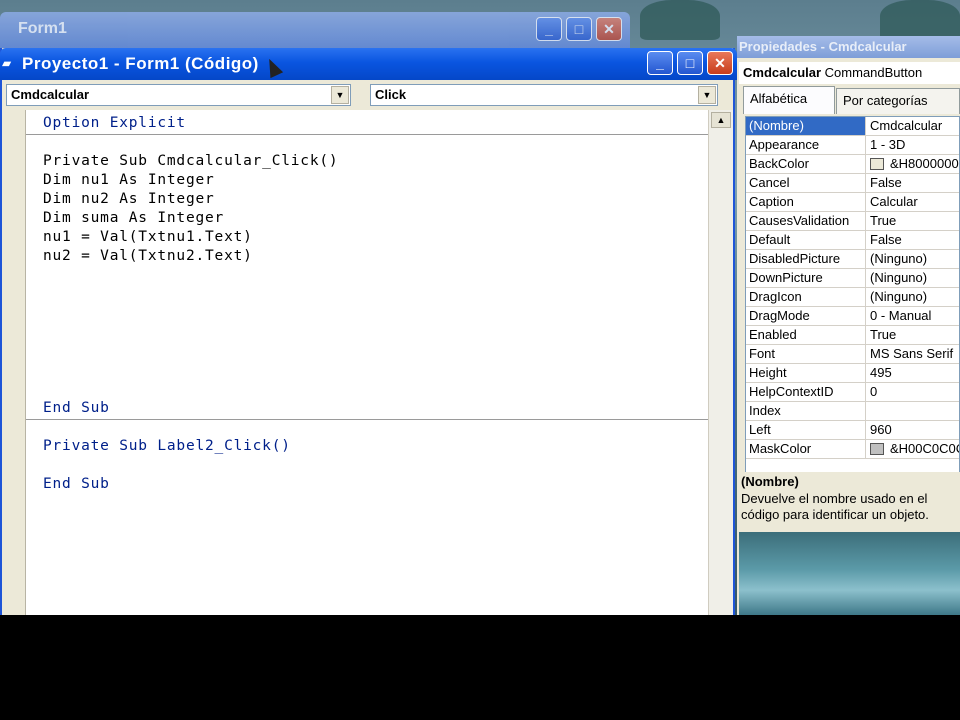 The height and width of the screenshot is (720, 960). I want to click on property-name: Cancel, so click(806, 183).